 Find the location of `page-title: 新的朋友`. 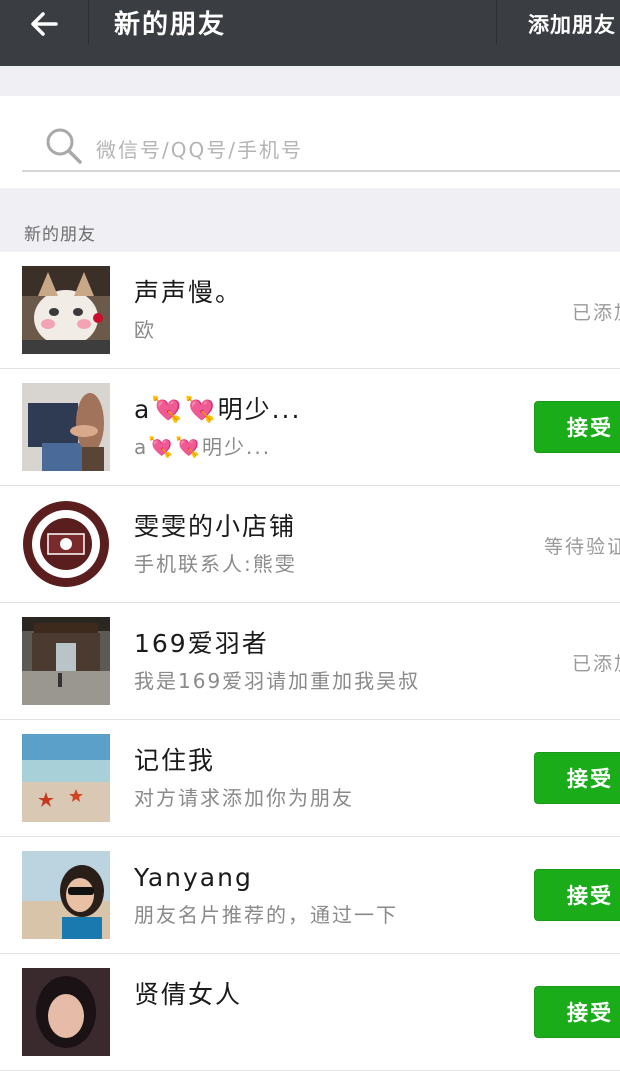

page-title: 新的朋友 is located at coordinates (170, 25).